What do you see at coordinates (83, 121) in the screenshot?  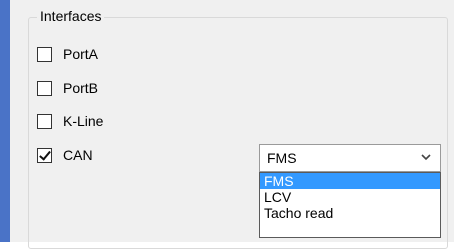 I see `checkbox-label-kline: K-Line` at bounding box center [83, 121].